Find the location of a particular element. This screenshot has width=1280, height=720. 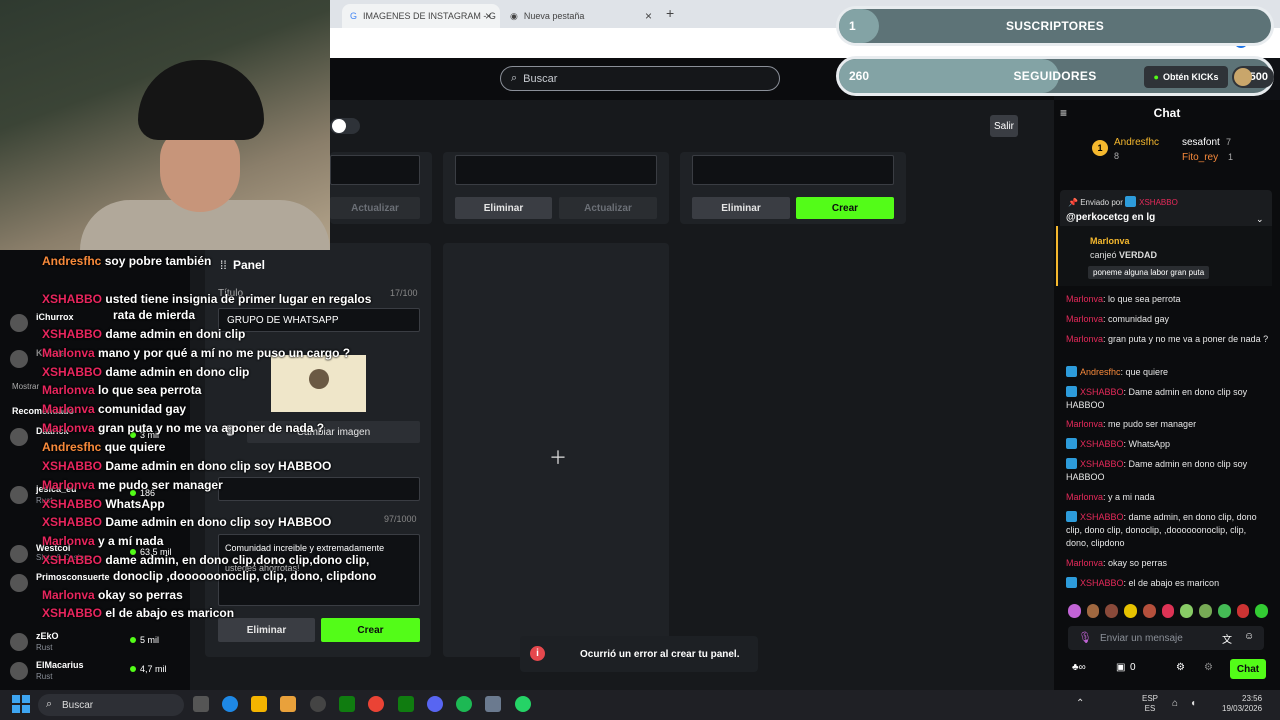

app-icon is located at coordinates (288, 704).